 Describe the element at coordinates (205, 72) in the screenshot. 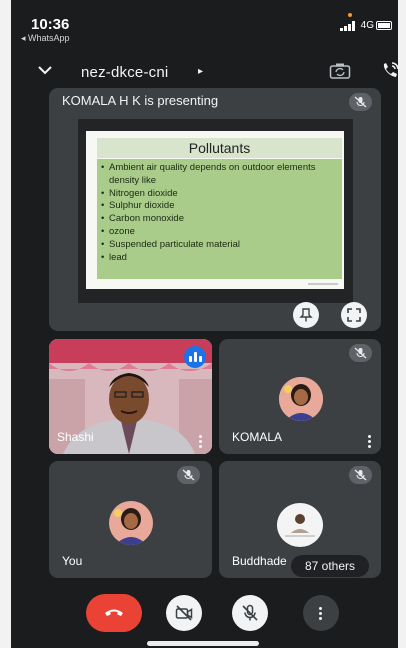

I see `meeting-header: nez-dkce-cni ▸` at that location.